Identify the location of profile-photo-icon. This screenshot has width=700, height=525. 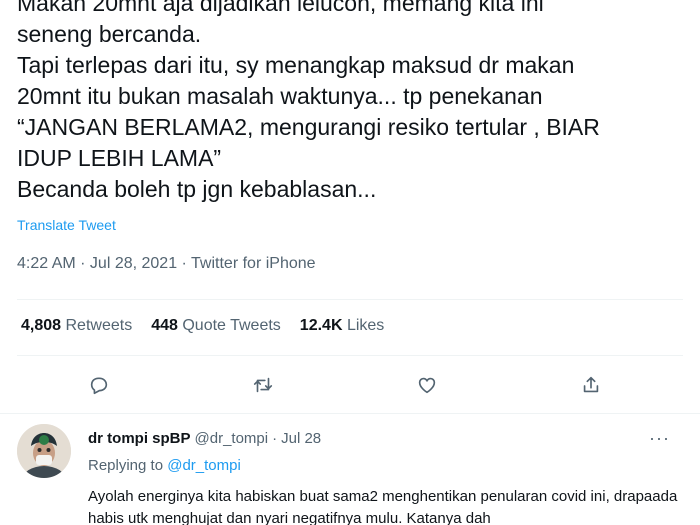
(44, 451).